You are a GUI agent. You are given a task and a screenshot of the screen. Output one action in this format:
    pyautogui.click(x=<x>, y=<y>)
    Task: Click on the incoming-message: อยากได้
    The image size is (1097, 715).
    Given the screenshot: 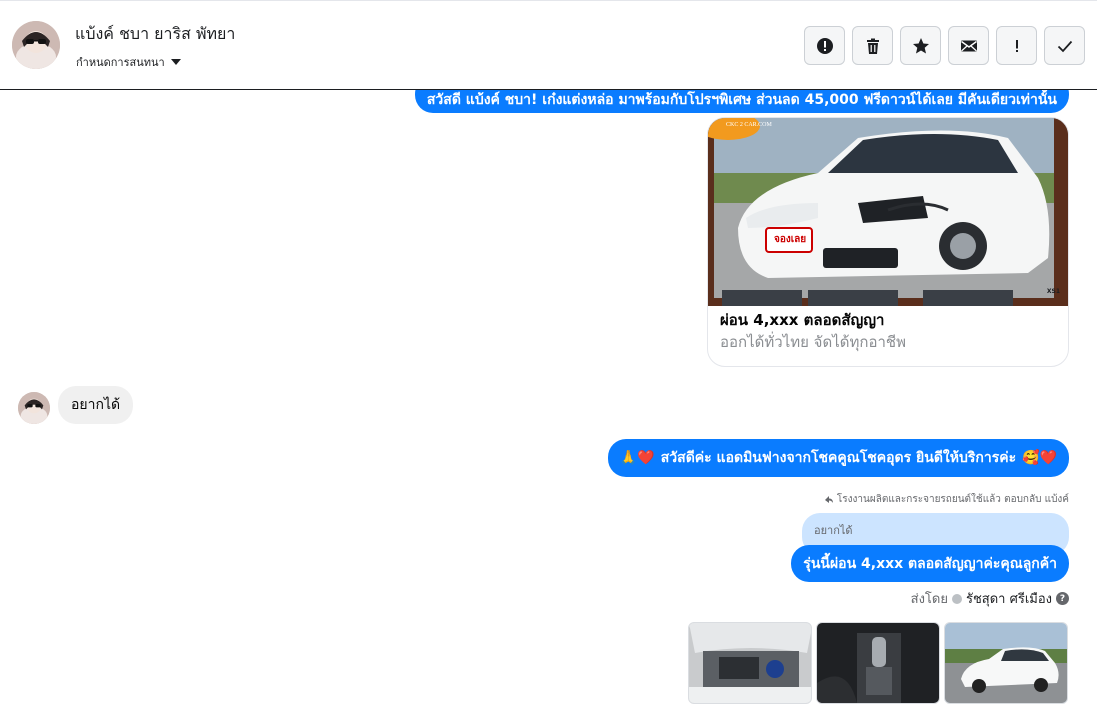 What is the action you would take?
    pyautogui.click(x=96, y=405)
    